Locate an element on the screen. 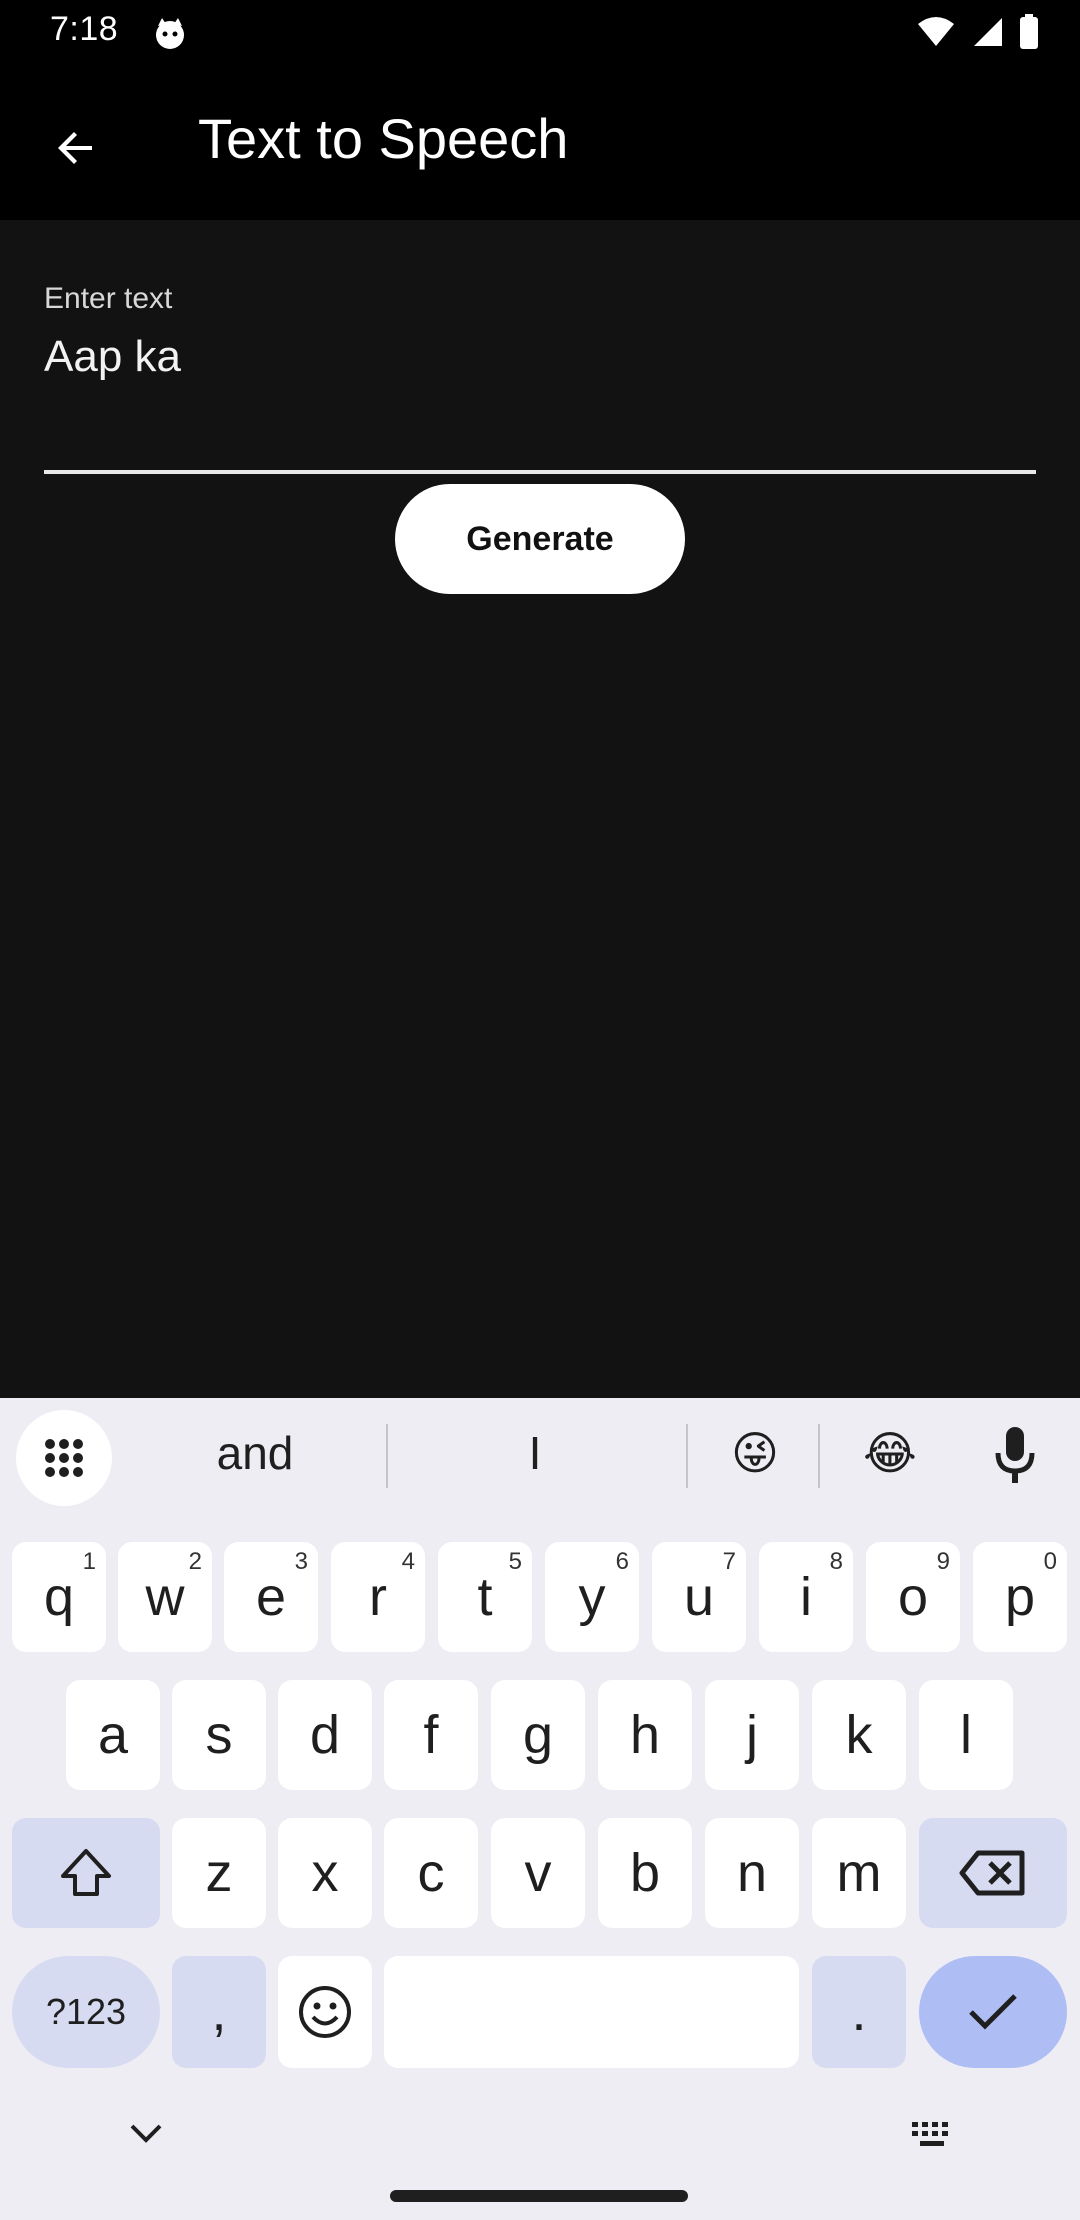  key-b: b is located at coordinates (645, 1873).